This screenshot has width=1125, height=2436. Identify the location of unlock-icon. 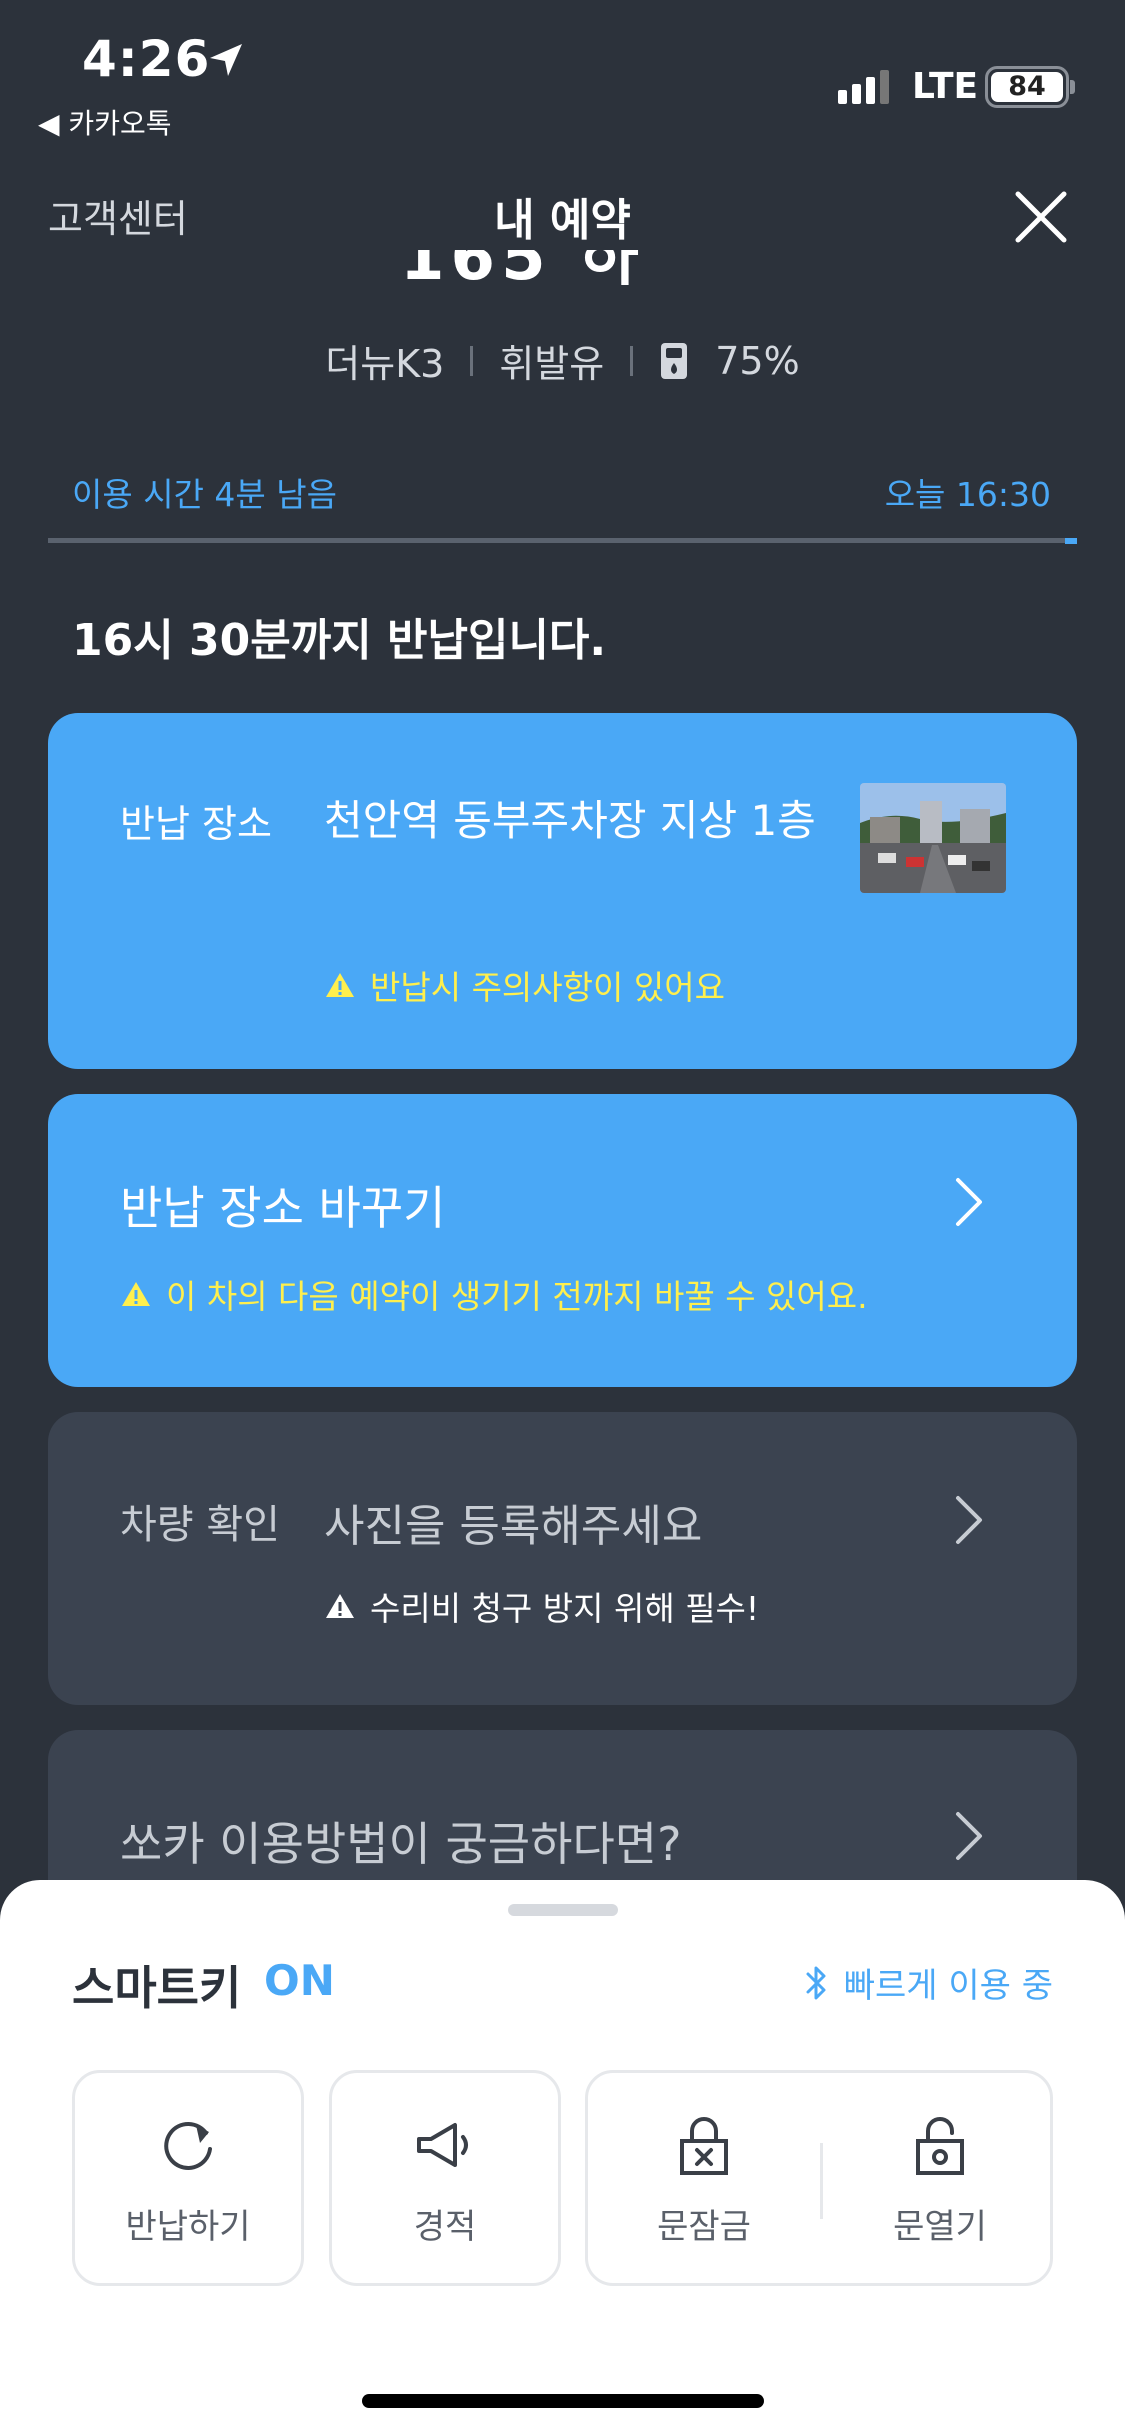
(940, 2146).